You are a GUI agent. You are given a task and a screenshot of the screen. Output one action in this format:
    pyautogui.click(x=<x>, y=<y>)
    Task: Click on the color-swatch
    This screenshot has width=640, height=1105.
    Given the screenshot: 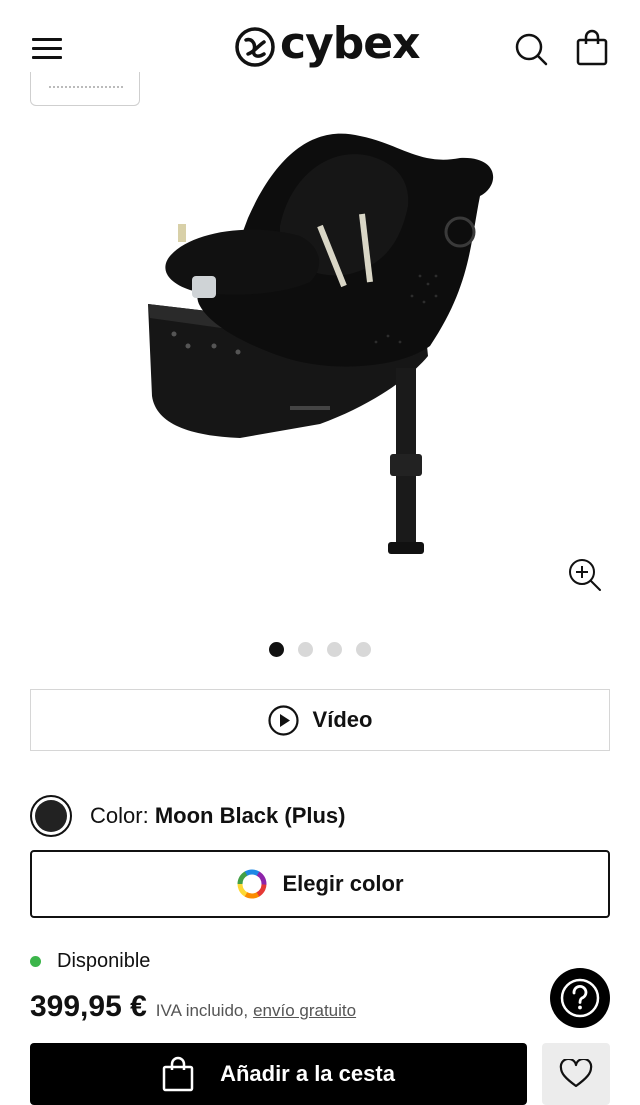 What is the action you would take?
    pyautogui.click(x=51, y=816)
    